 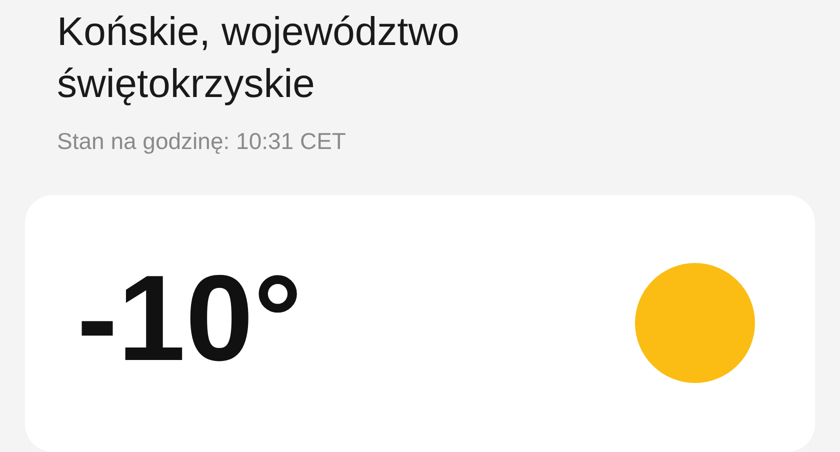 I want to click on location-title: Końskie, województwo świętokrzyskie, so click(x=258, y=58).